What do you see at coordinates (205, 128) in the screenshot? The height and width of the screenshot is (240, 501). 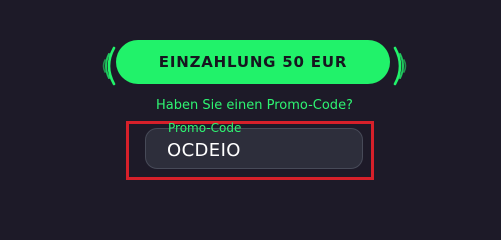 I see `promo-code-label: Promo-Code` at bounding box center [205, 128].